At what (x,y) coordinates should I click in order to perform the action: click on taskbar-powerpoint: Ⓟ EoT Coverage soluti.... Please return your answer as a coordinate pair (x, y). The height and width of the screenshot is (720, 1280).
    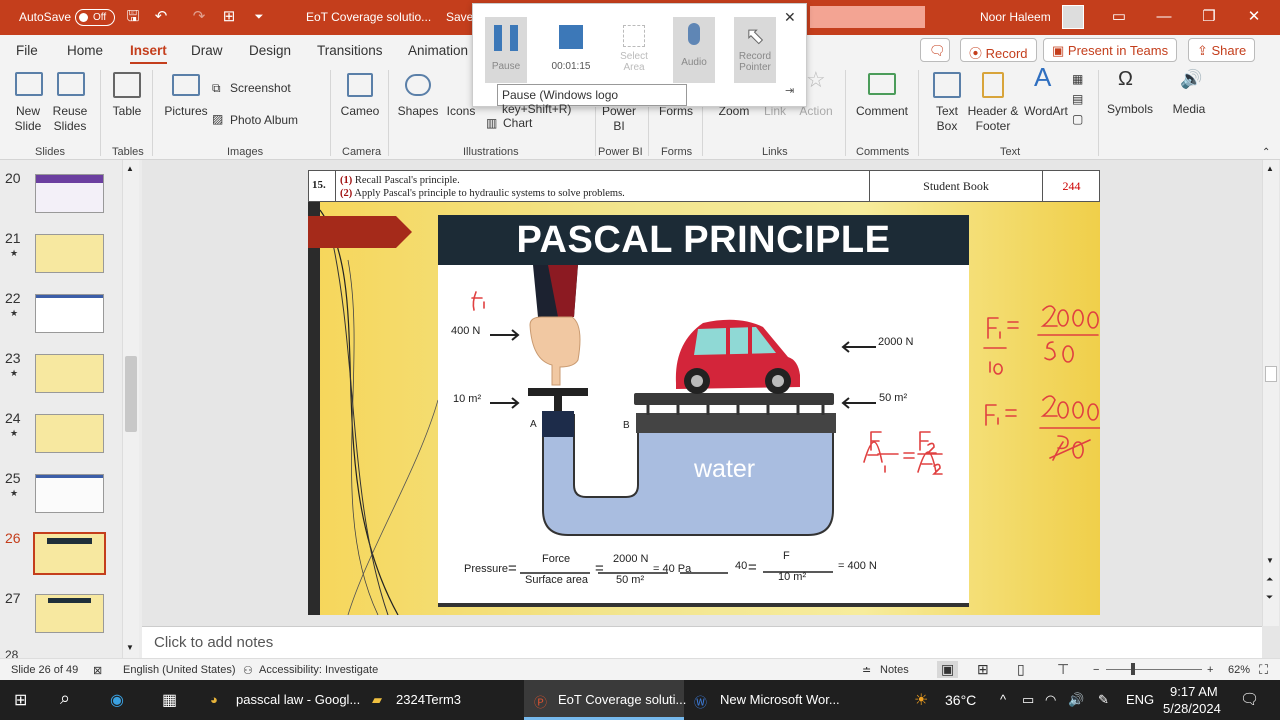
    Looking at the image, I should click on (605, 700).